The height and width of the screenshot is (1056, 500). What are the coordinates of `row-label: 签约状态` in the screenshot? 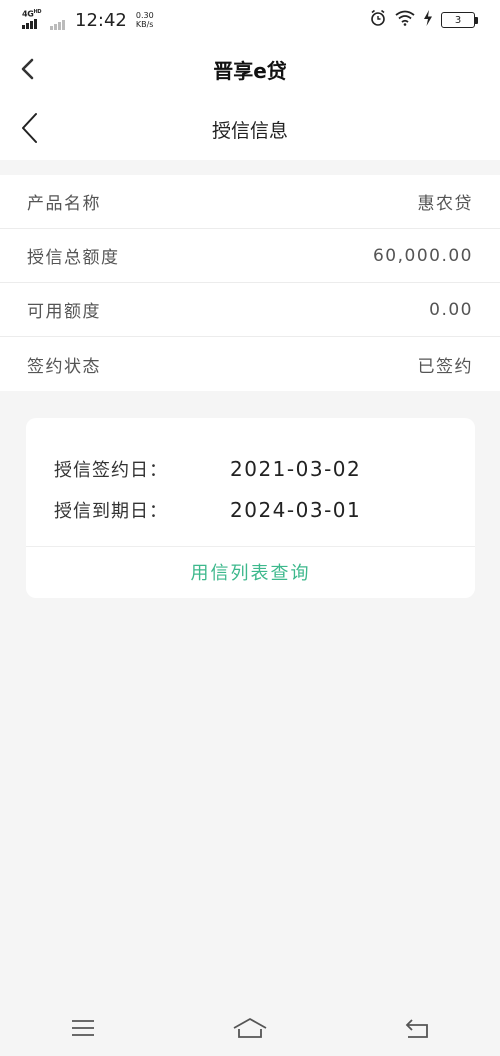 It's located at (64, 366).